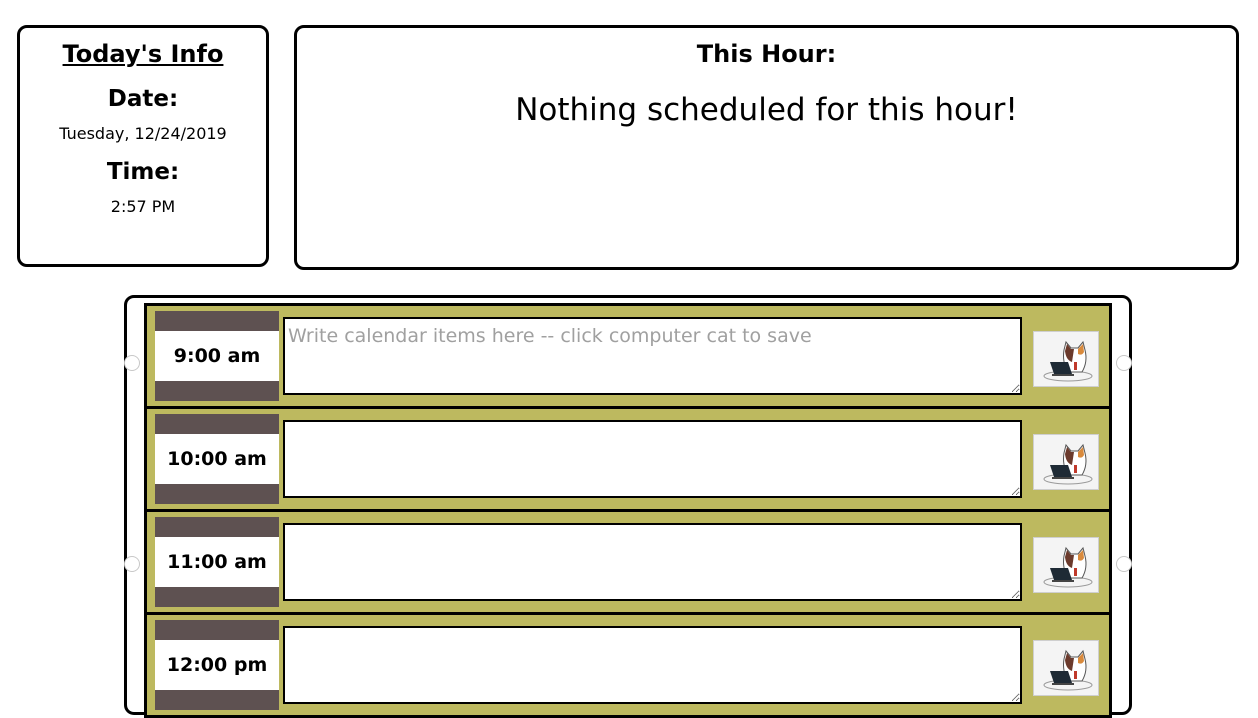  I want to click on calendar-entry-11am, so click(652, 562).